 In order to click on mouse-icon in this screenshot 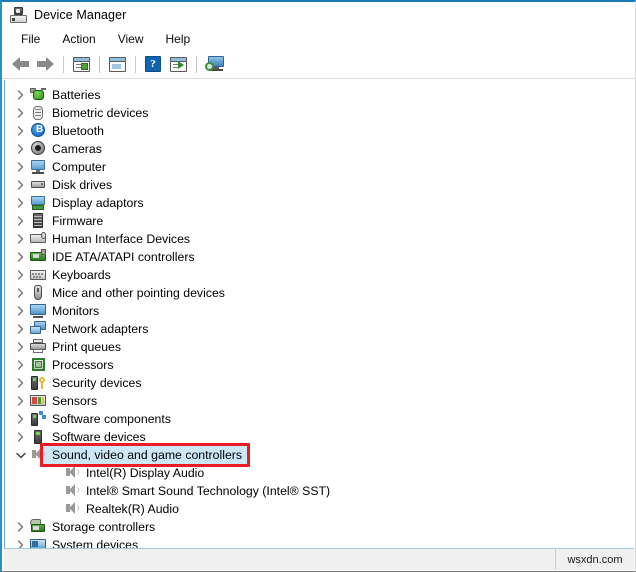, I will do `click(38, 293)`.